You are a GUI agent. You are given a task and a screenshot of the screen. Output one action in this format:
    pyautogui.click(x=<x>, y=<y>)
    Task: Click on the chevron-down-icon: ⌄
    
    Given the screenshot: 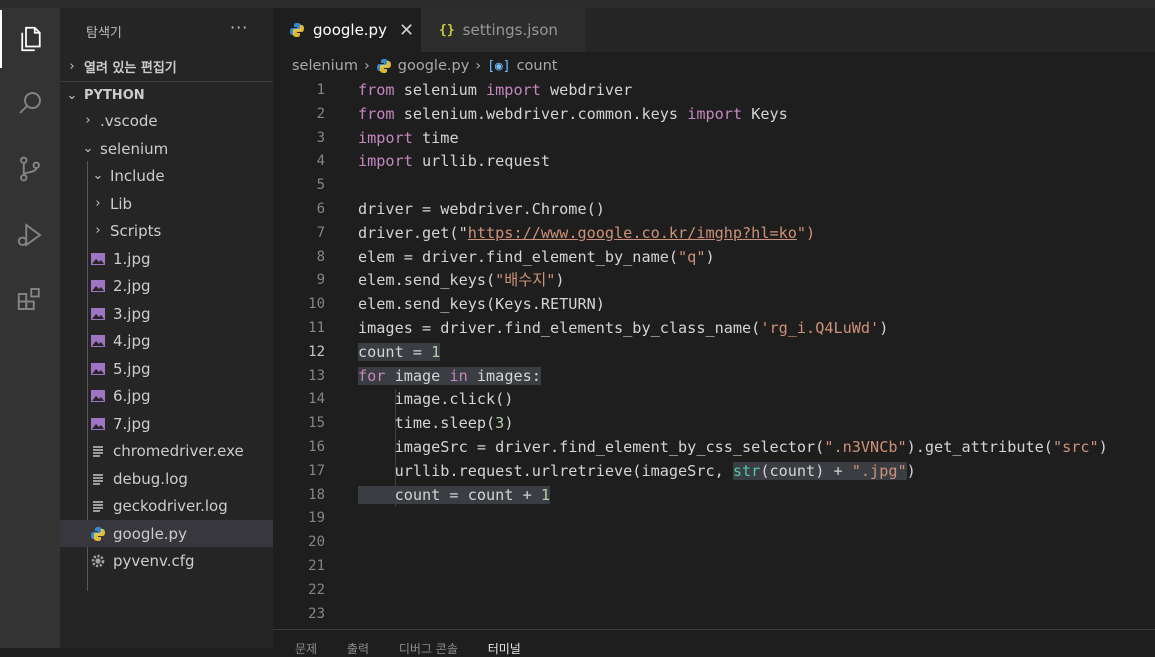 What is the action you would take?
    pyautogui.click(x=98, y=175)
    